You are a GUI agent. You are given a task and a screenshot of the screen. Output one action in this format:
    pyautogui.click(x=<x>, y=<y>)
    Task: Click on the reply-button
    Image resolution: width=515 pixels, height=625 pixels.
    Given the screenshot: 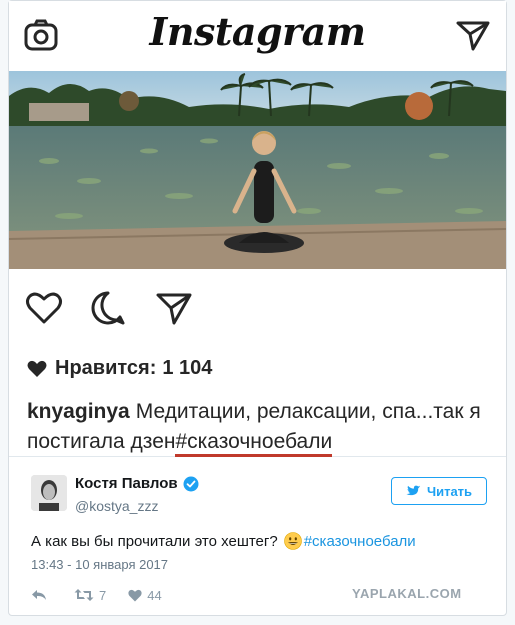 What is the action you would take?
    pyautogui.click(x=41, y=595)
    